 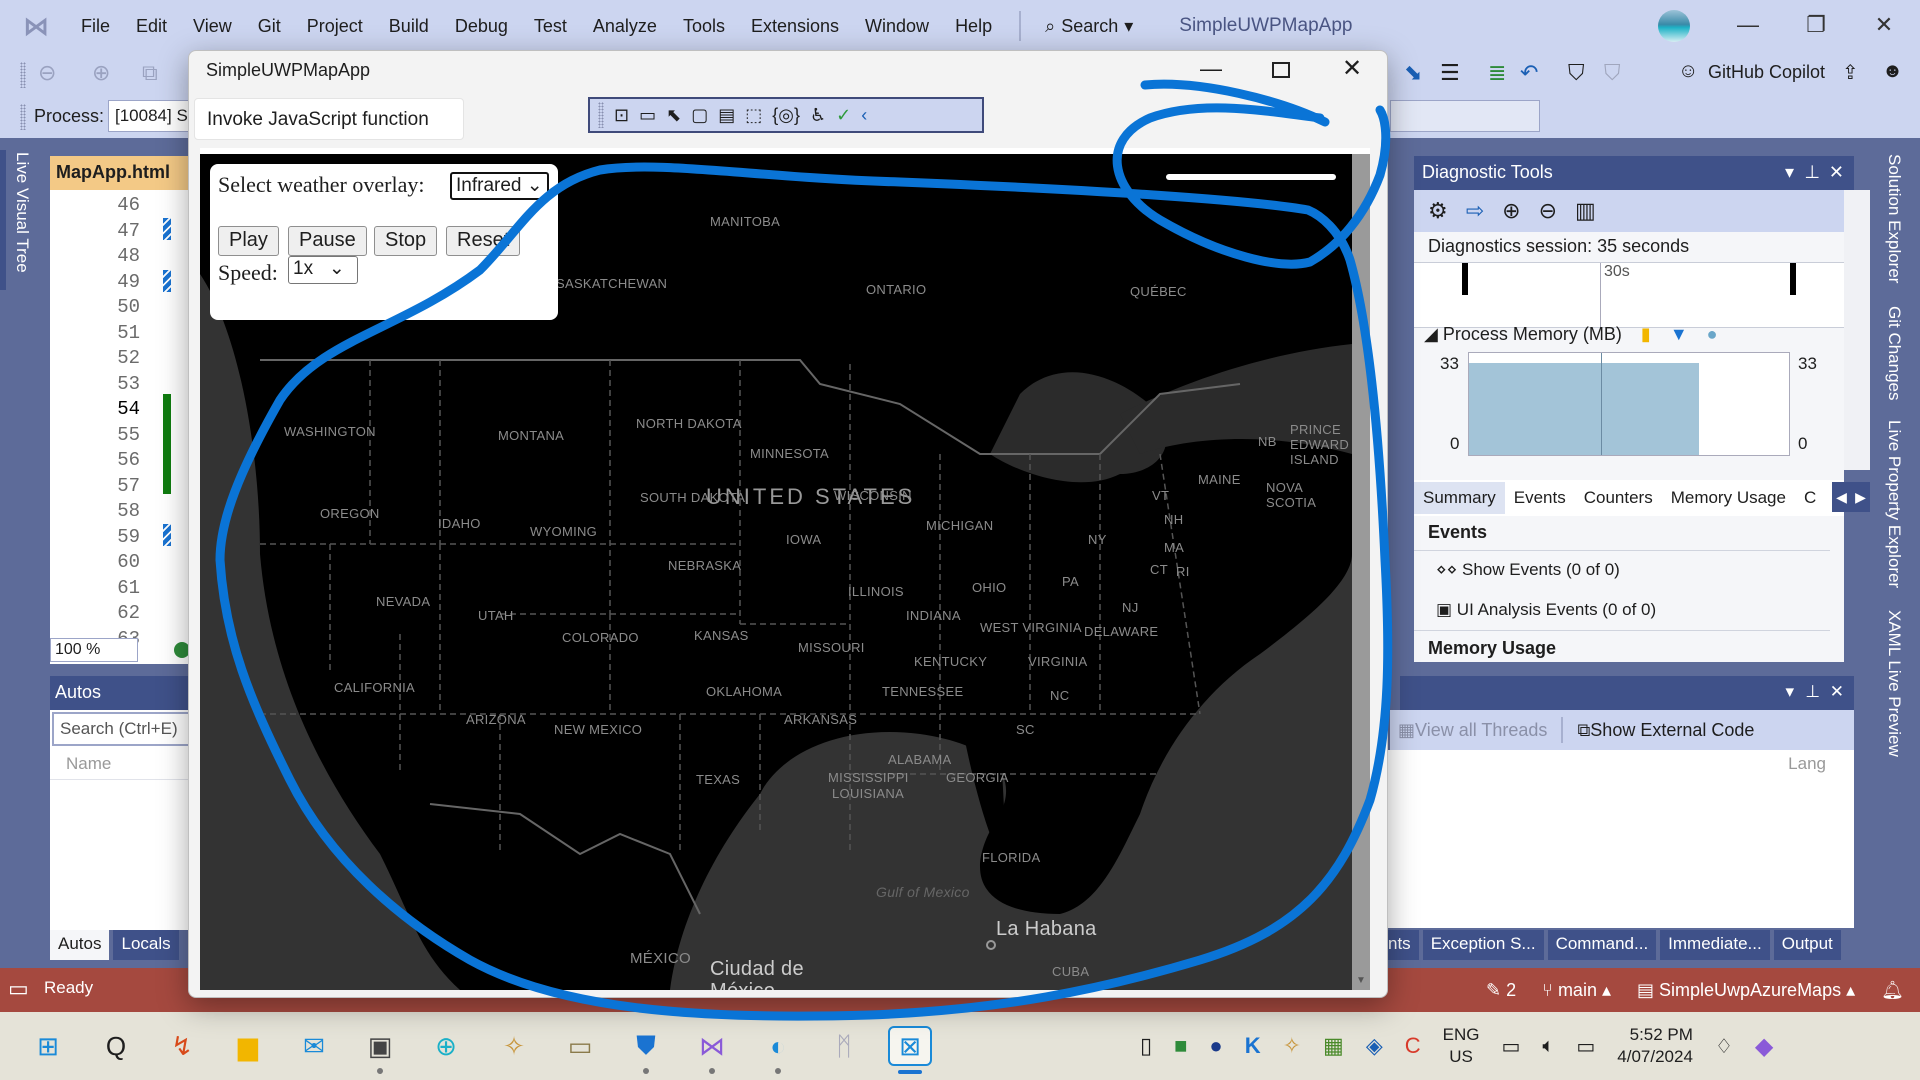 What do you see at coordinates (726, 115) in the screenshot?
I see `track-focus-icon: ▤` at bounding box center [726, 115].